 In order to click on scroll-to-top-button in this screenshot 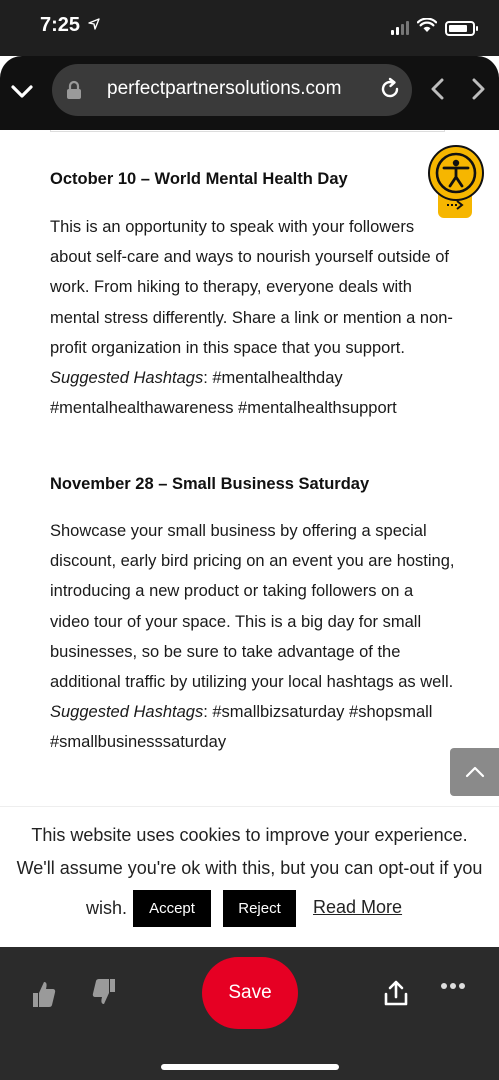, I will do `click(474, 772)`.